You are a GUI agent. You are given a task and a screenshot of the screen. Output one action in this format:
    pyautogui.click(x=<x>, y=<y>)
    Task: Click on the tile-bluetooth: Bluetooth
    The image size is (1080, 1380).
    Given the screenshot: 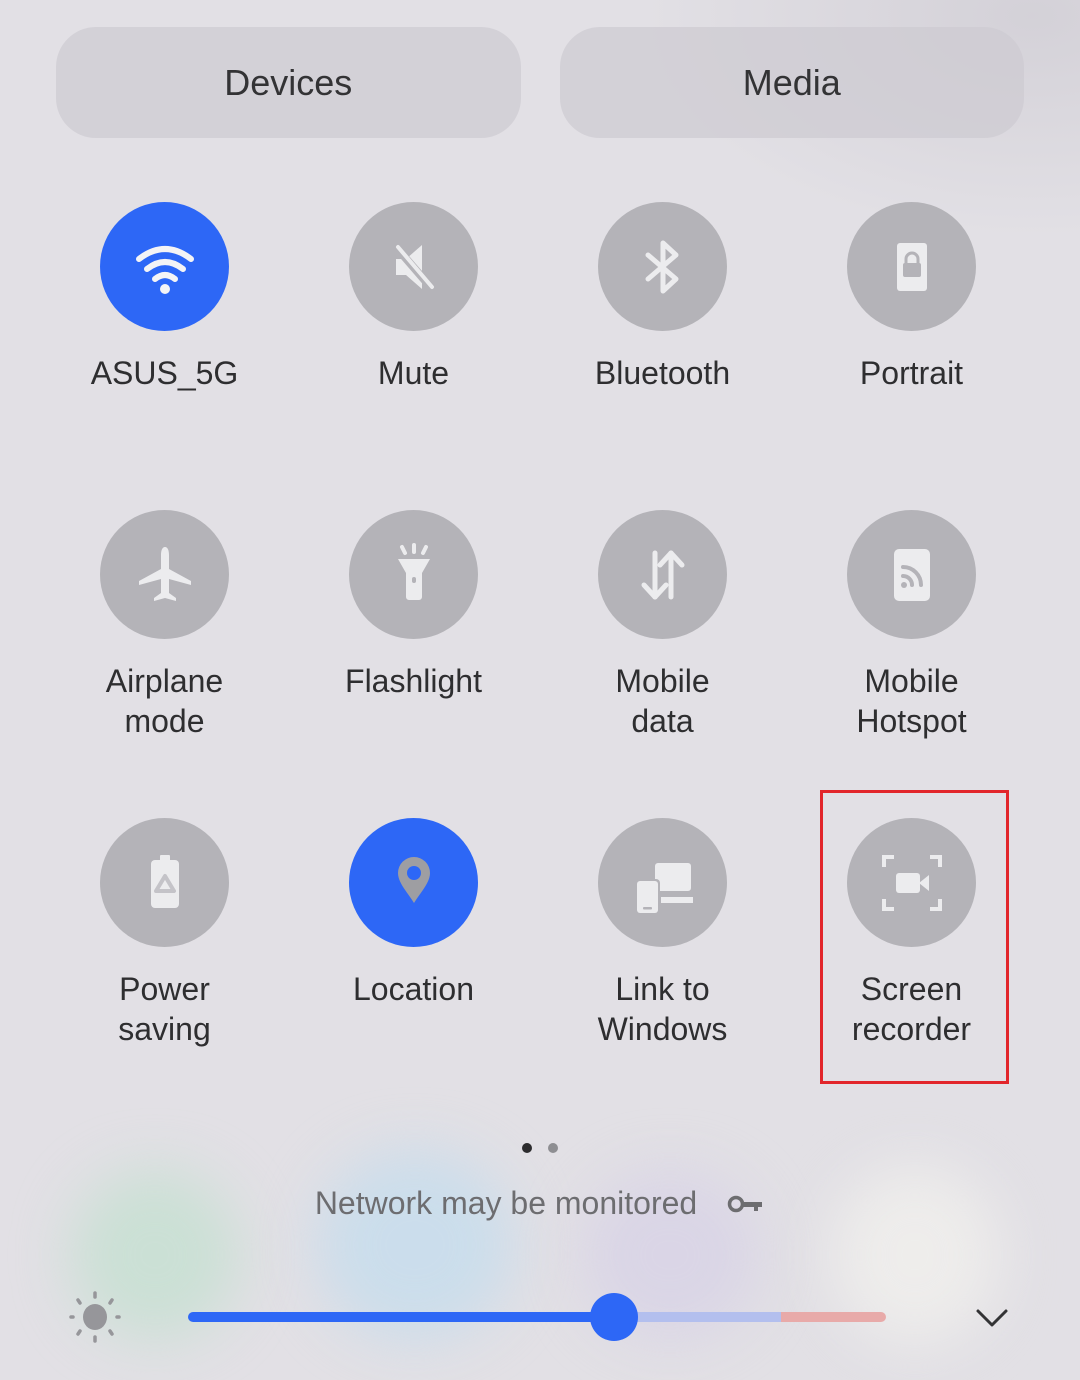 What is the action you would take?
    pyautogui.click(x=662, y=356)
    